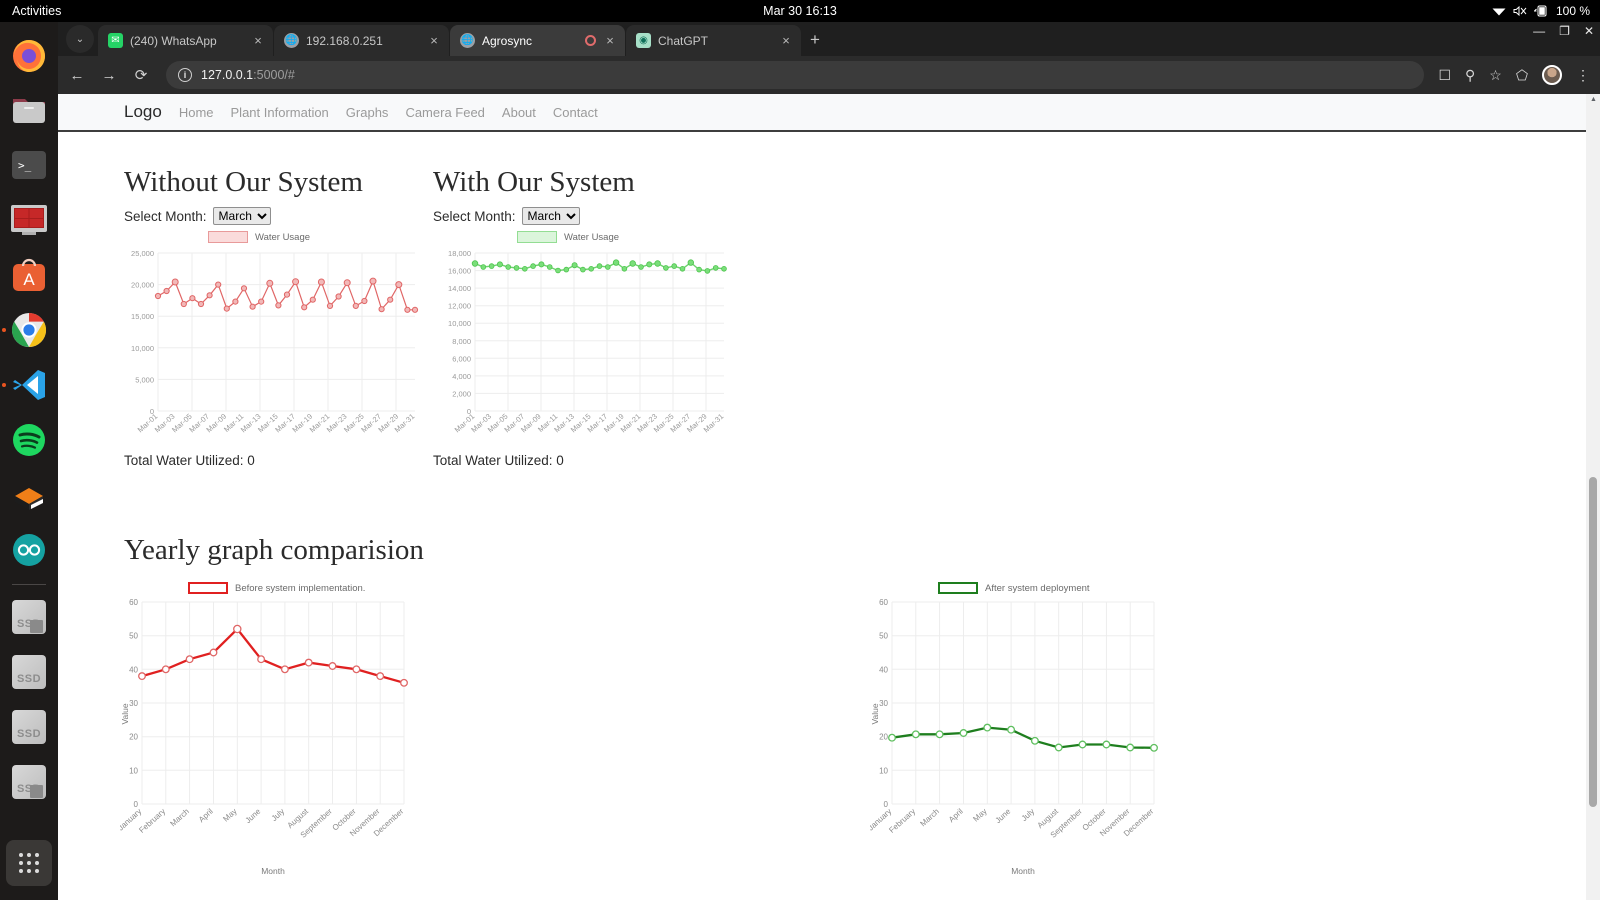  I want to click on total-water-utilized-with-system: Total Water Utilized: 0, so click(498, 460).